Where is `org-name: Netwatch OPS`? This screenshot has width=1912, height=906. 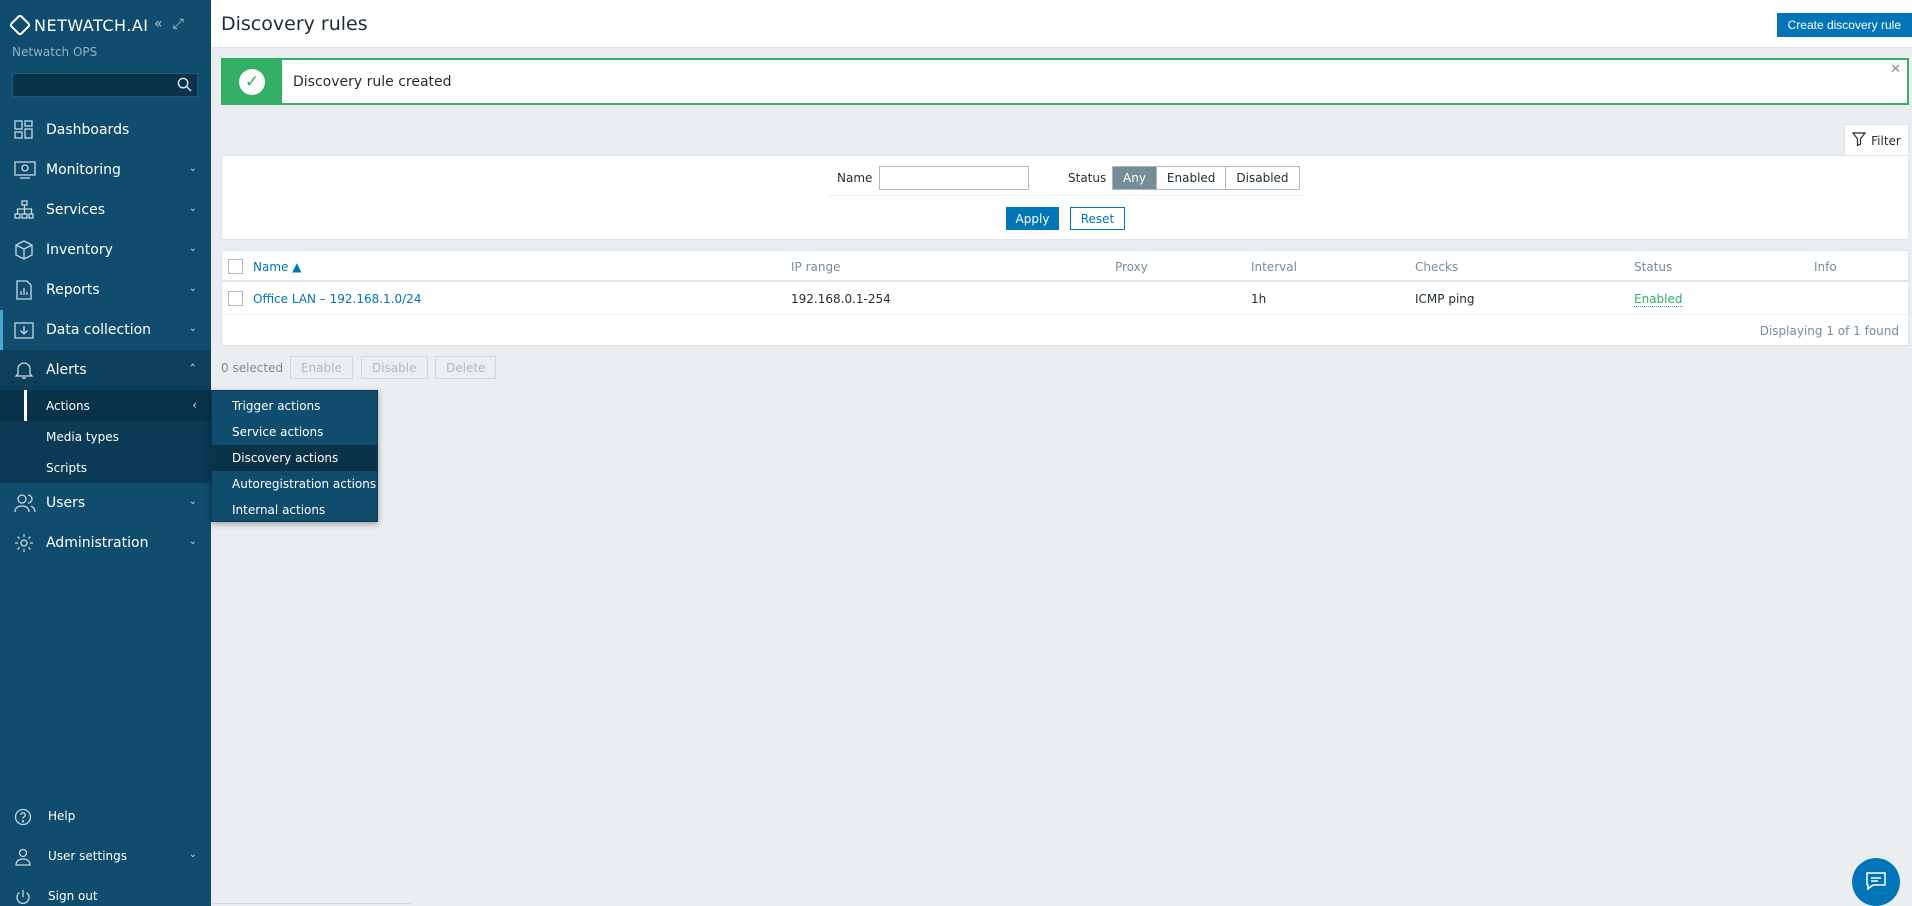
org-name: Netwatch OPS is located at coordinates (55, 52).